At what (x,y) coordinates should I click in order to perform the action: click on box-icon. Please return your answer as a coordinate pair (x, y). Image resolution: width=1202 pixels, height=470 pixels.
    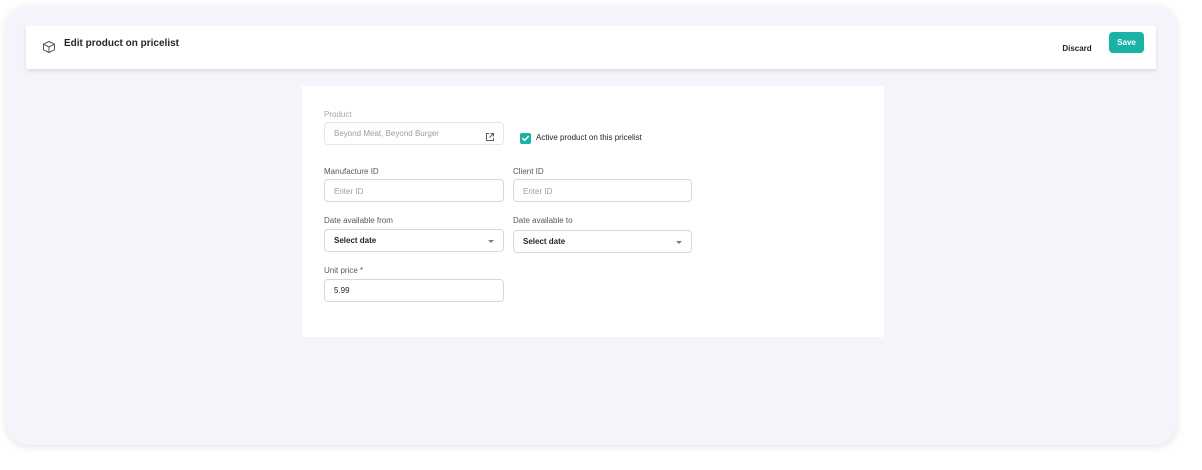
    Looking at the image, I should click on (49, 47).